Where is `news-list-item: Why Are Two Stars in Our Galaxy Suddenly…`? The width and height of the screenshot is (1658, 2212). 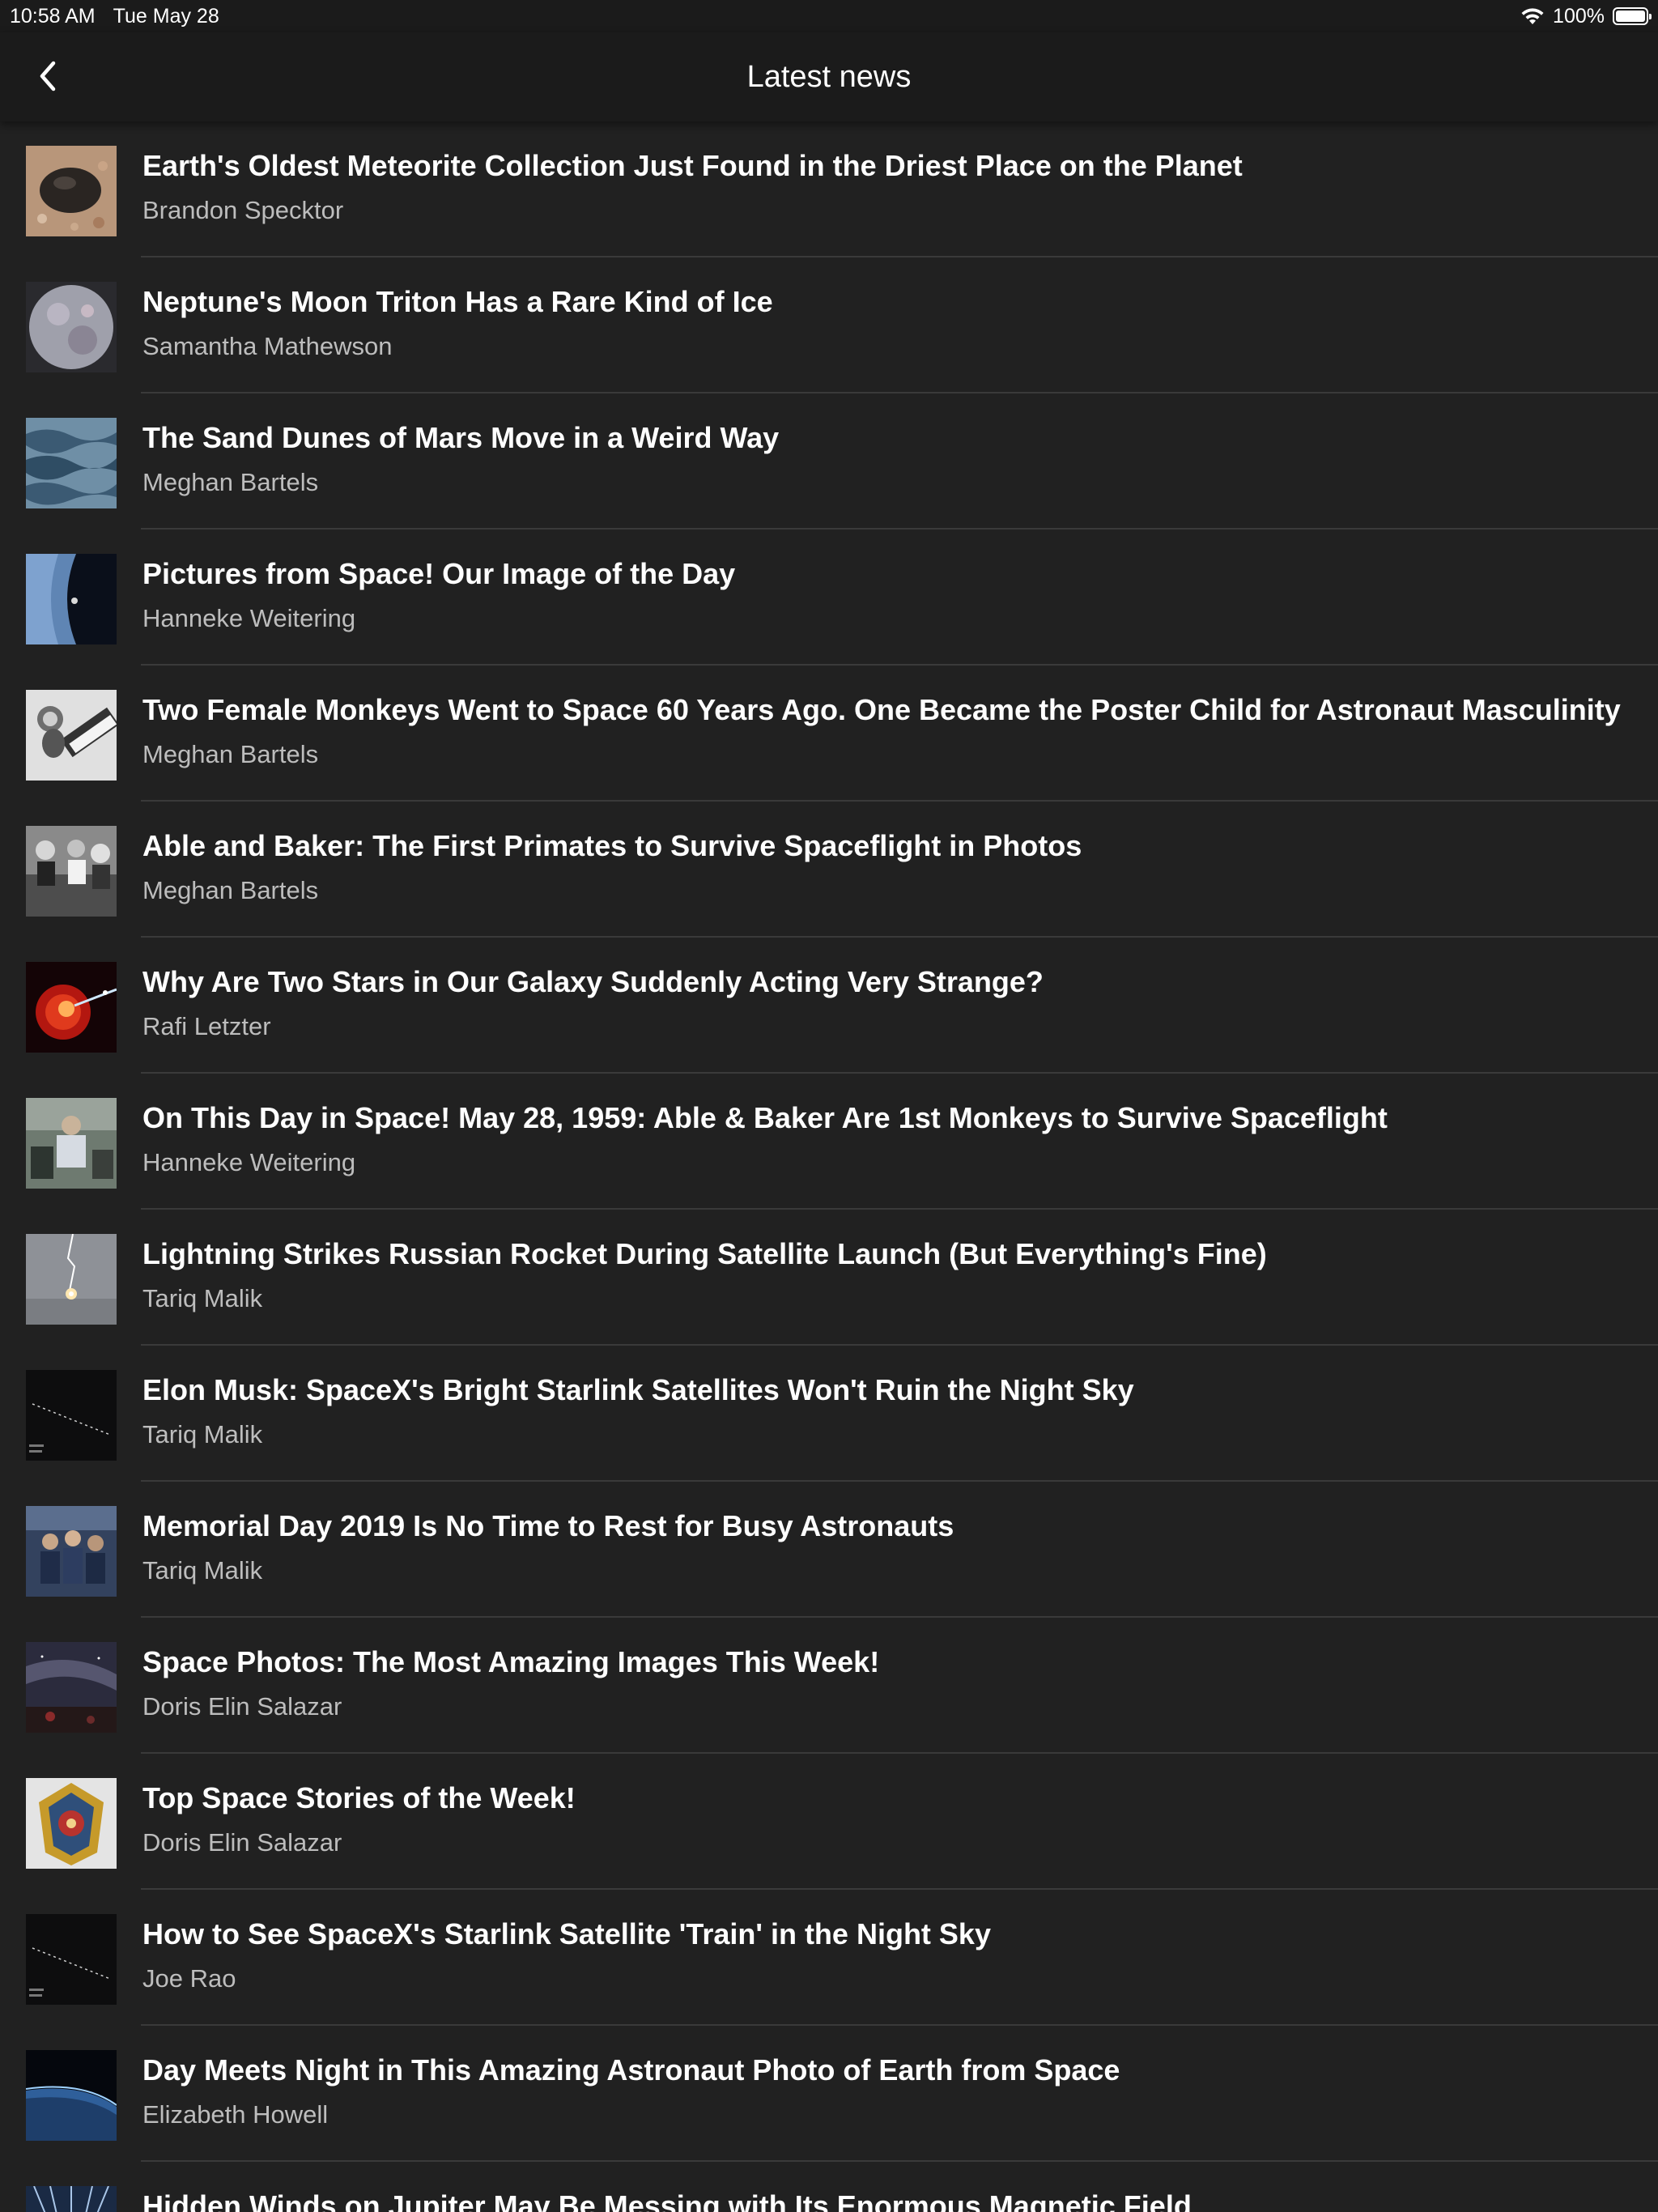
news-list-item: Why Are Two Stars in Our Galaxy Suddenly… is located at coordinates (829, 1006).